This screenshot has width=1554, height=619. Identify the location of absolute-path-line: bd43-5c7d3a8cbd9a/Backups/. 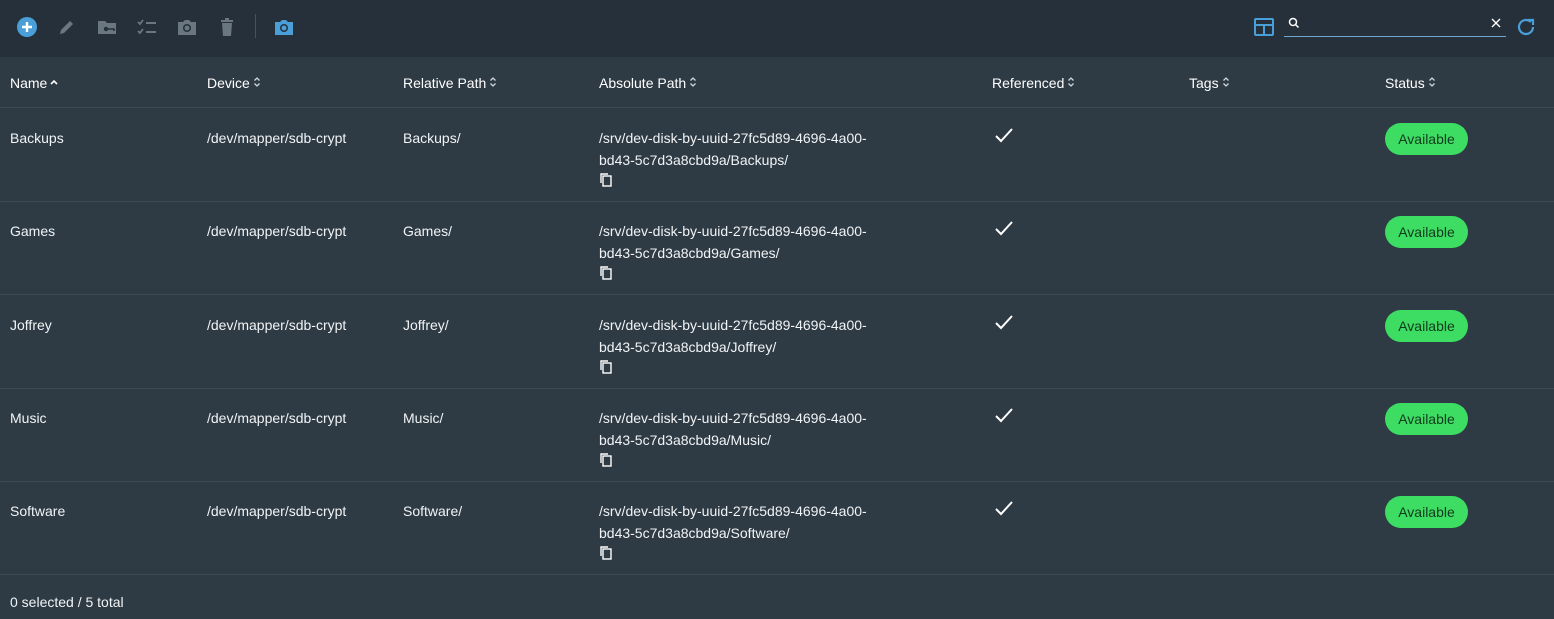
(694, 160).